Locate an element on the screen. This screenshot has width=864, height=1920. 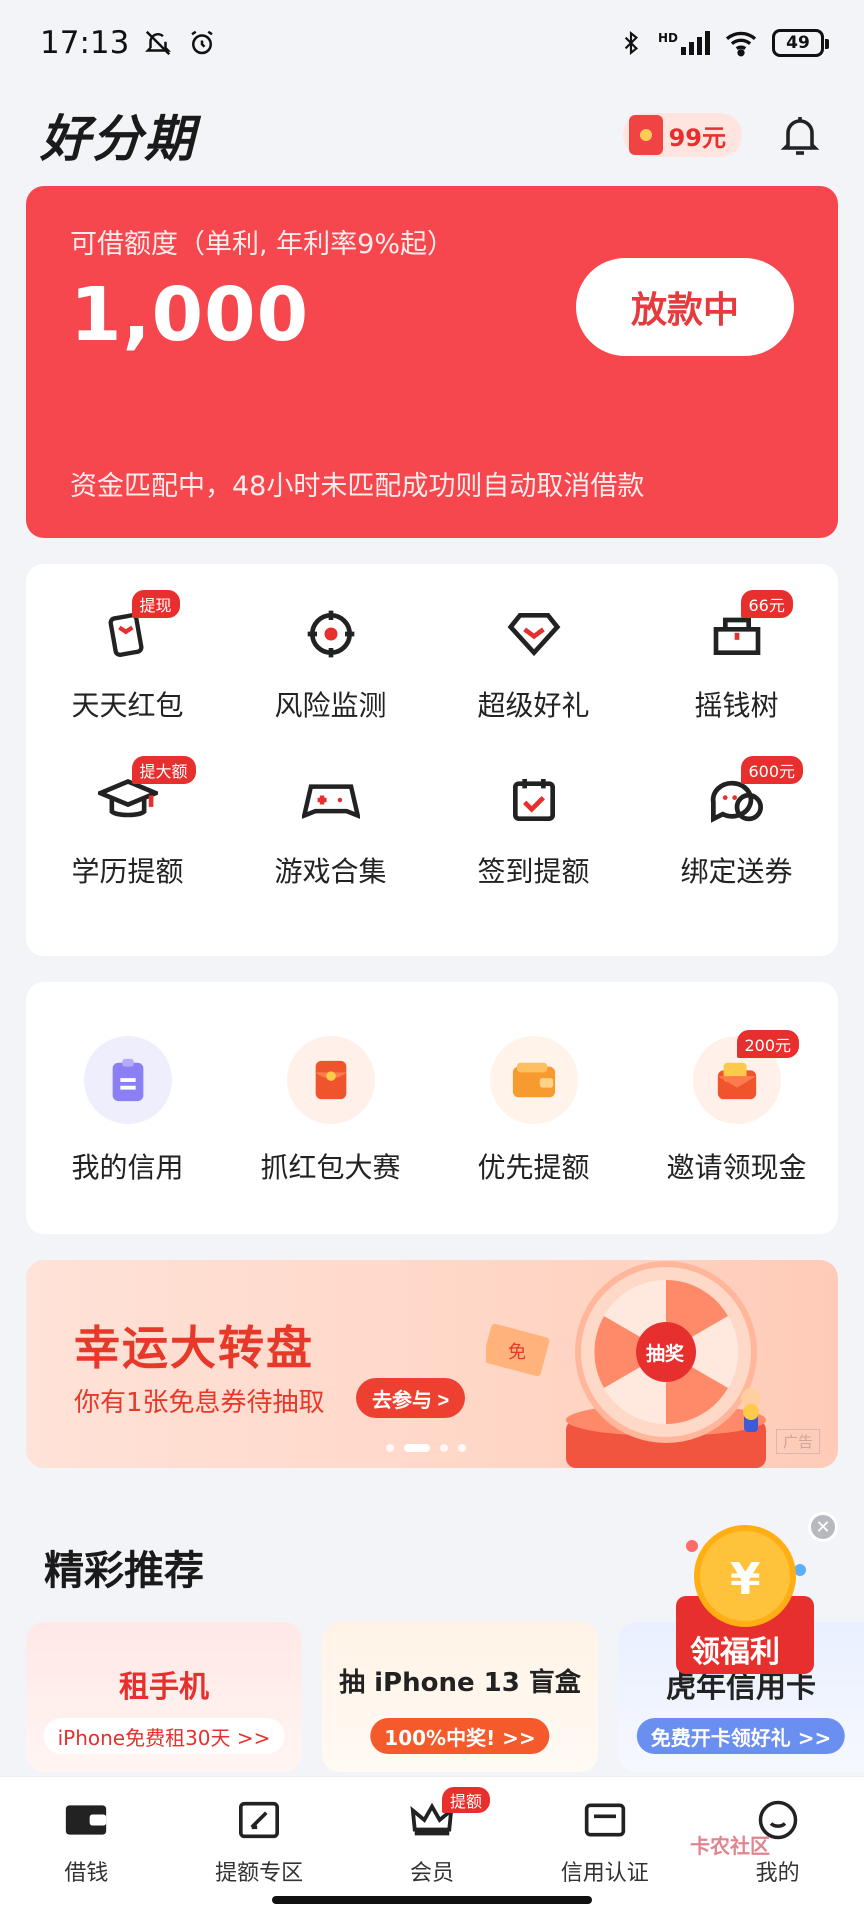
join-button: 去参与 > is located at coordinates (411, 1398).